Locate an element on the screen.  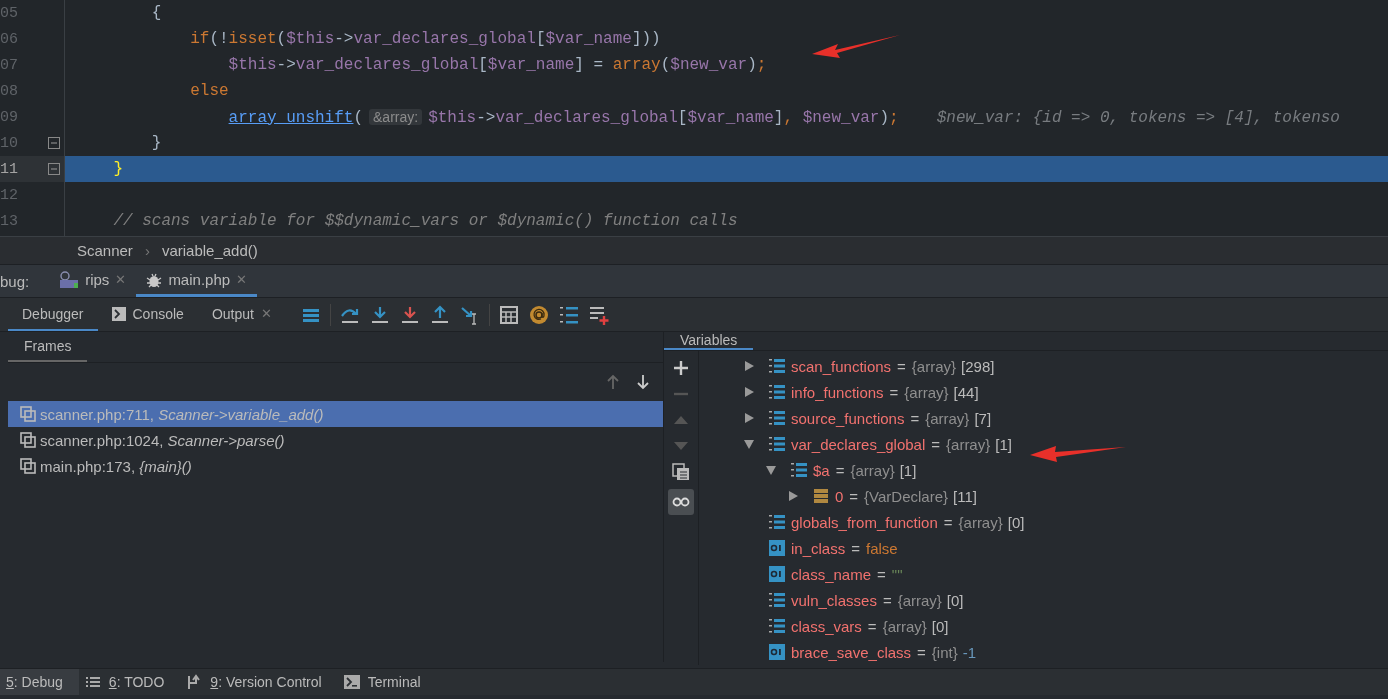
glasses-button is located at coordinates (681, 502).